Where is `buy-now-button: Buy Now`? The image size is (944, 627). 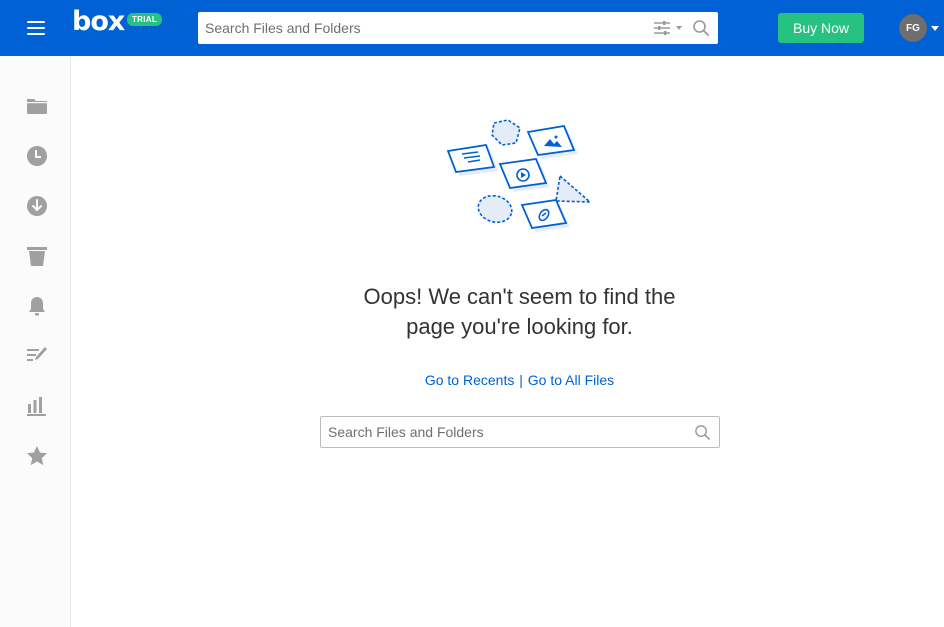 buy-now-button: Buy Now is located at coordinates (821, 28).